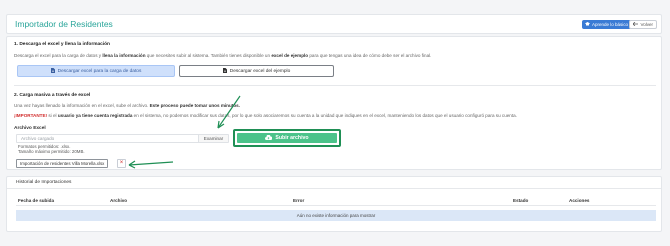  Describe the element at coordinates (213, 138) in the screenshot. I see `browse-button: Examinar` at that location.